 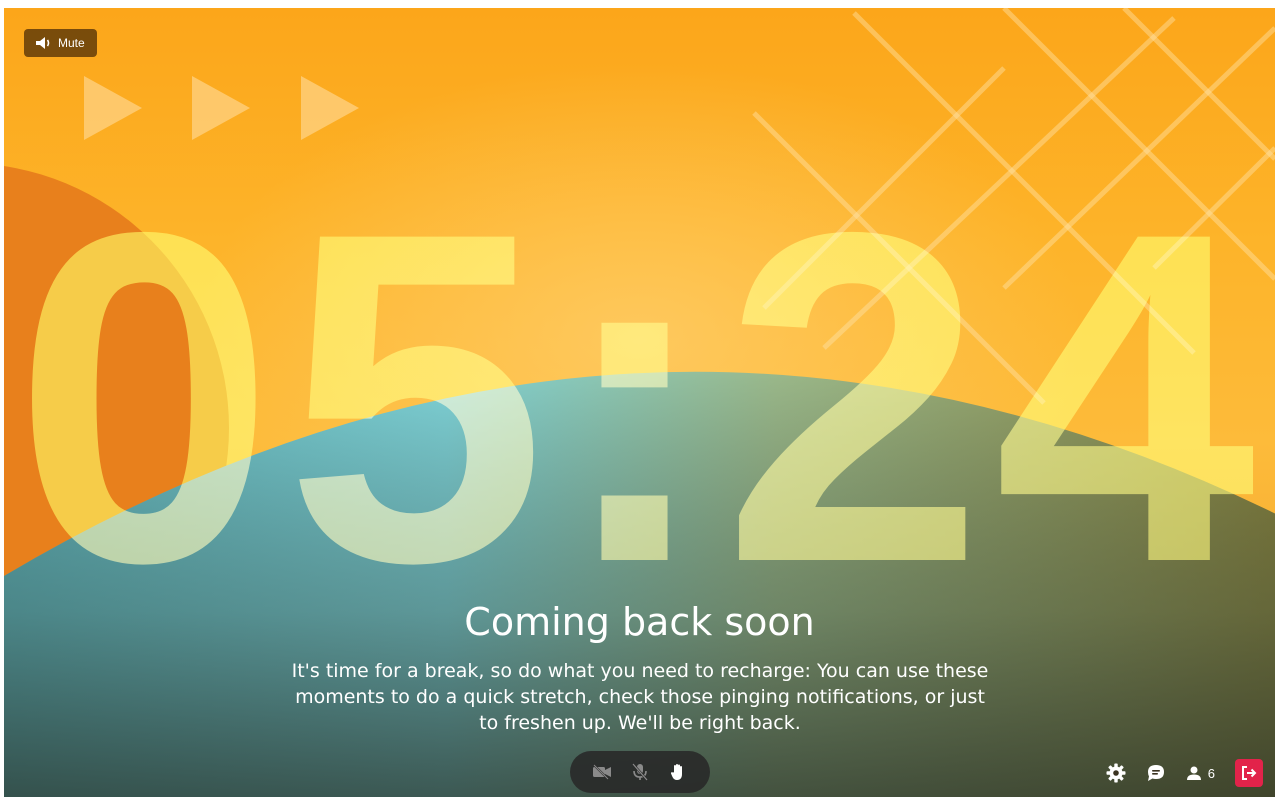 I want to click on camera-off-icon, so click(x=602, y=772).